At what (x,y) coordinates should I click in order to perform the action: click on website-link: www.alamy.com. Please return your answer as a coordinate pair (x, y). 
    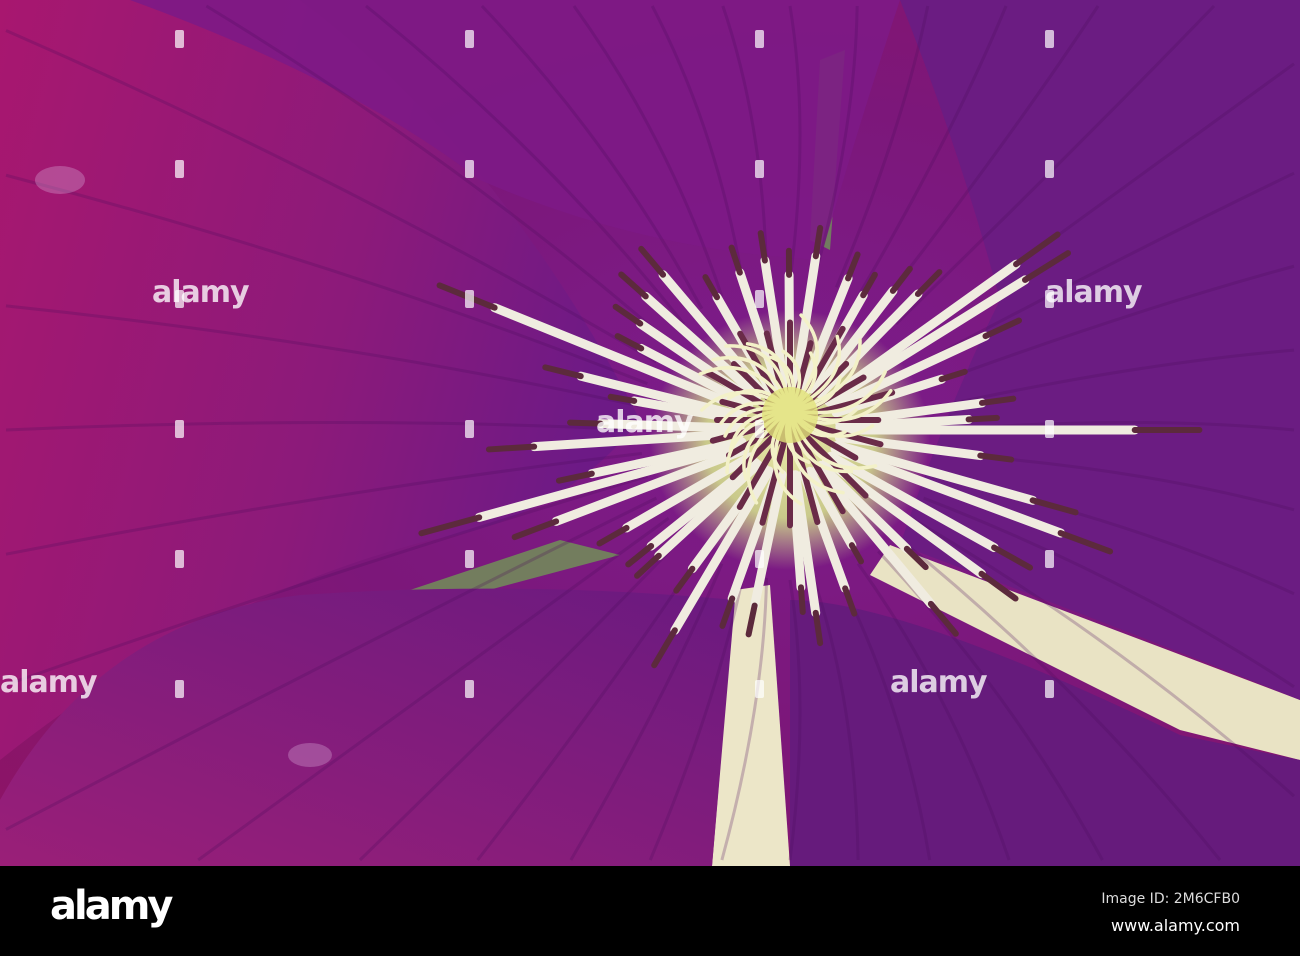
    Looking at the image, I should click on (1175, 925).